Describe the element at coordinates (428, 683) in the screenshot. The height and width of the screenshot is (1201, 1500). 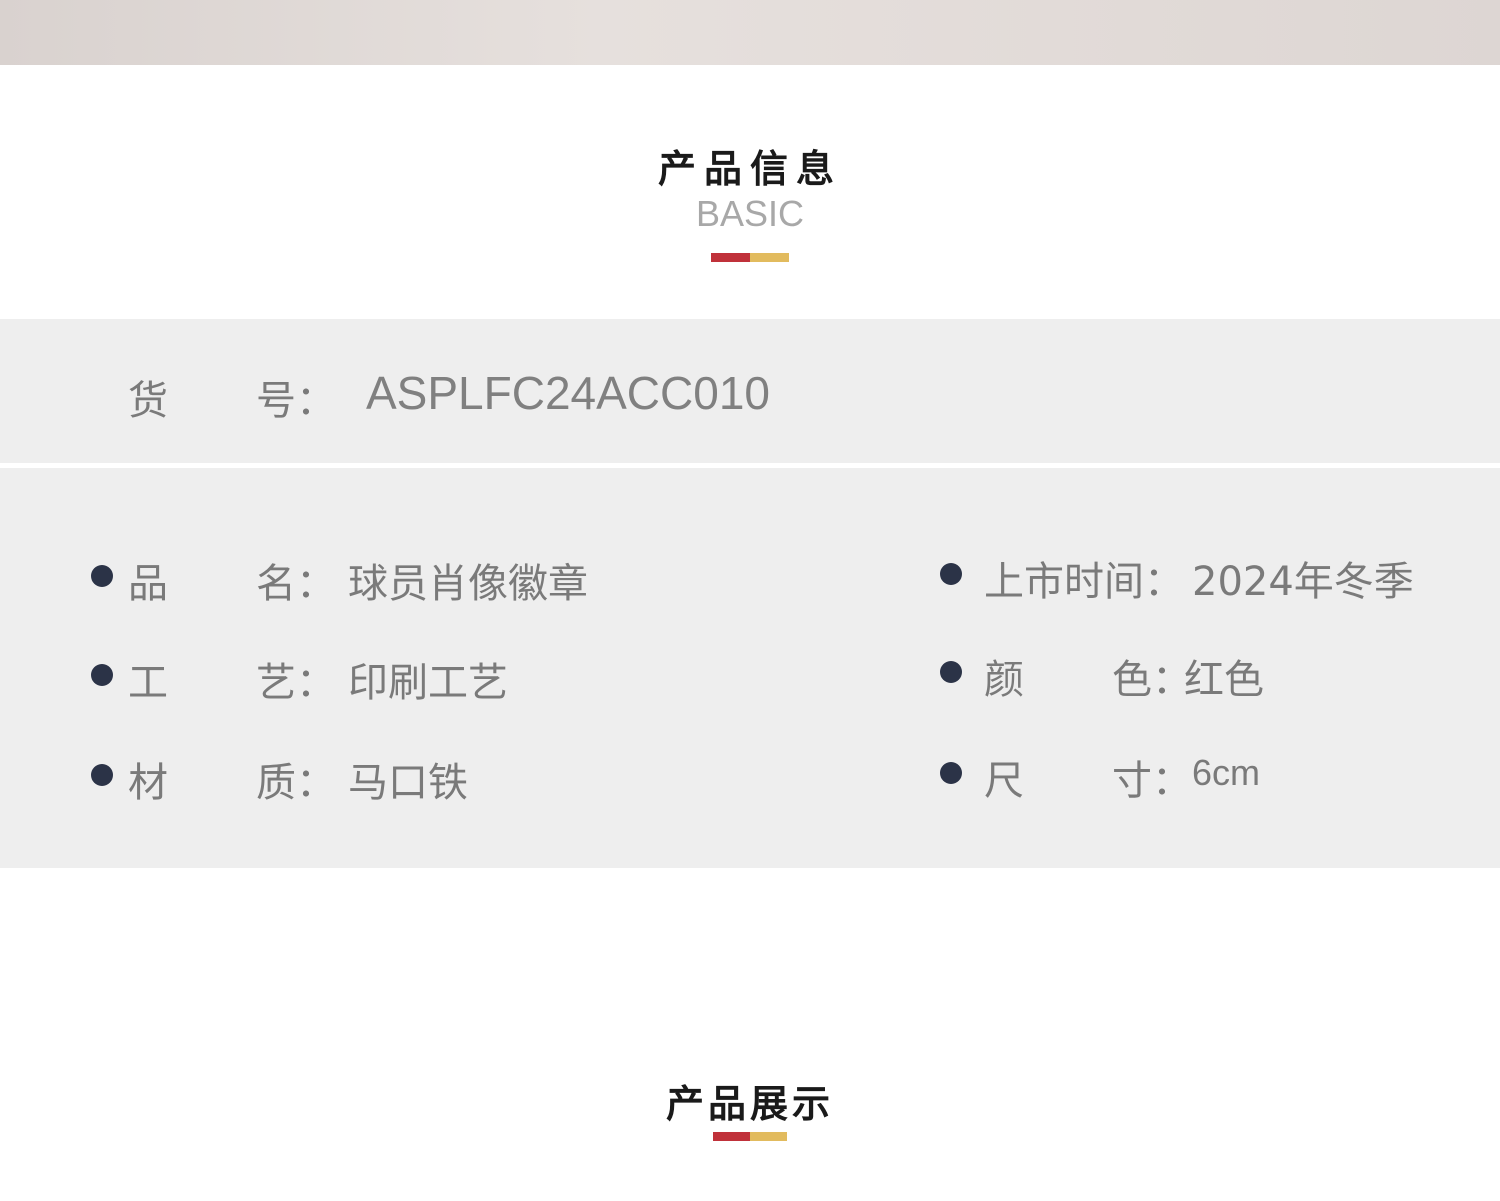
I see `field-value: 印刷工艺` at that location.